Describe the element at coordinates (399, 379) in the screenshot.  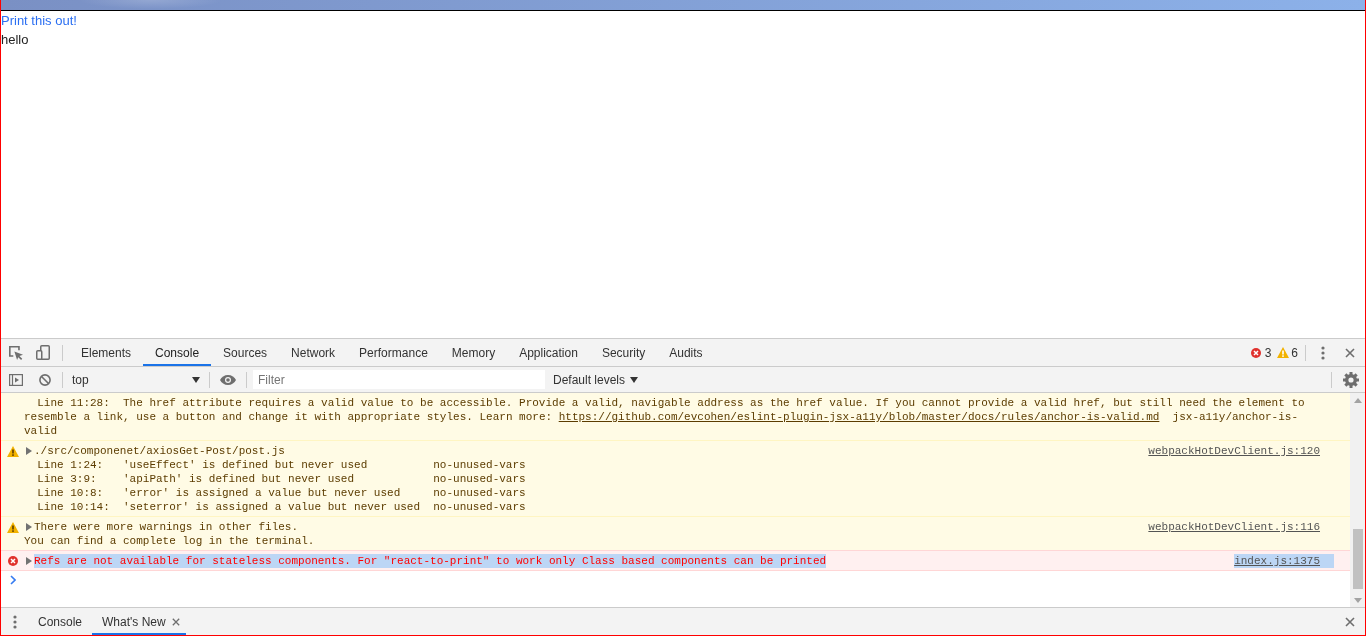
I see `filter-input: Filter` at that location.